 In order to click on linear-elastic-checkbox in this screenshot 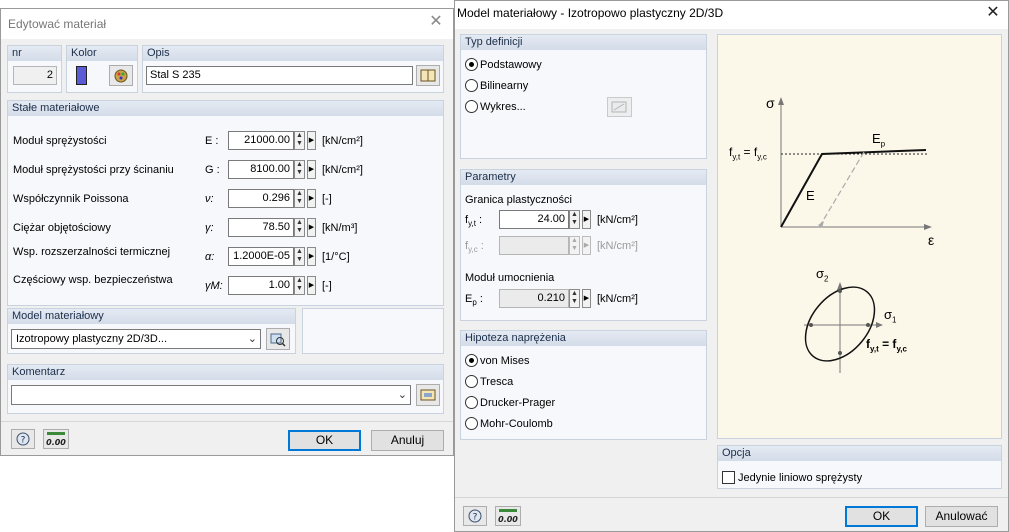, I will do `click(728, 477)`.